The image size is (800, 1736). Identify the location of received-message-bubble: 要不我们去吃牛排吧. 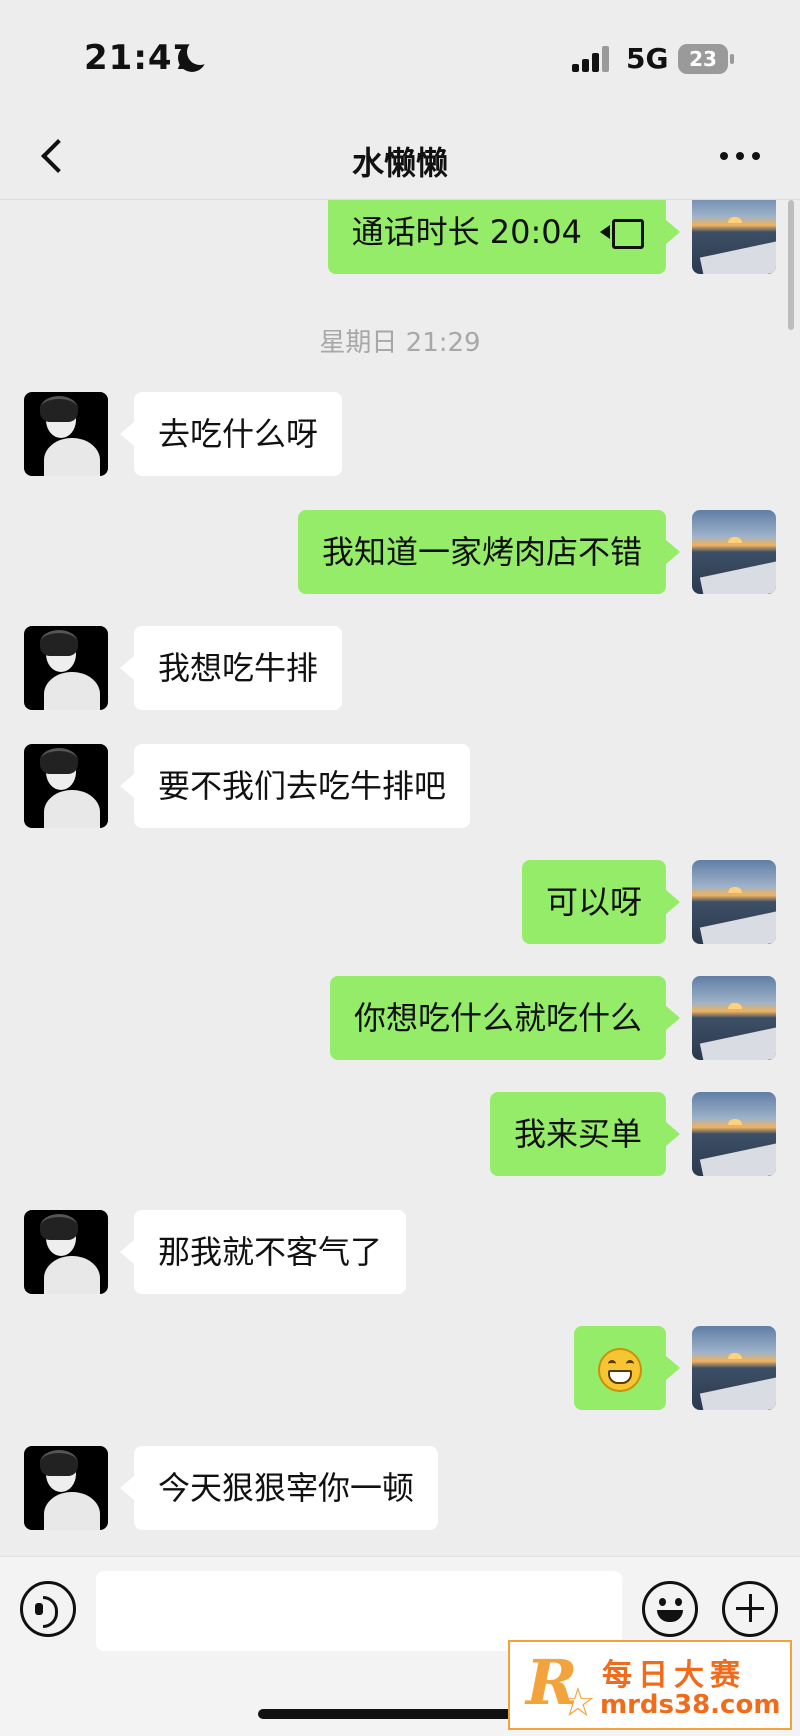
(295, 786).